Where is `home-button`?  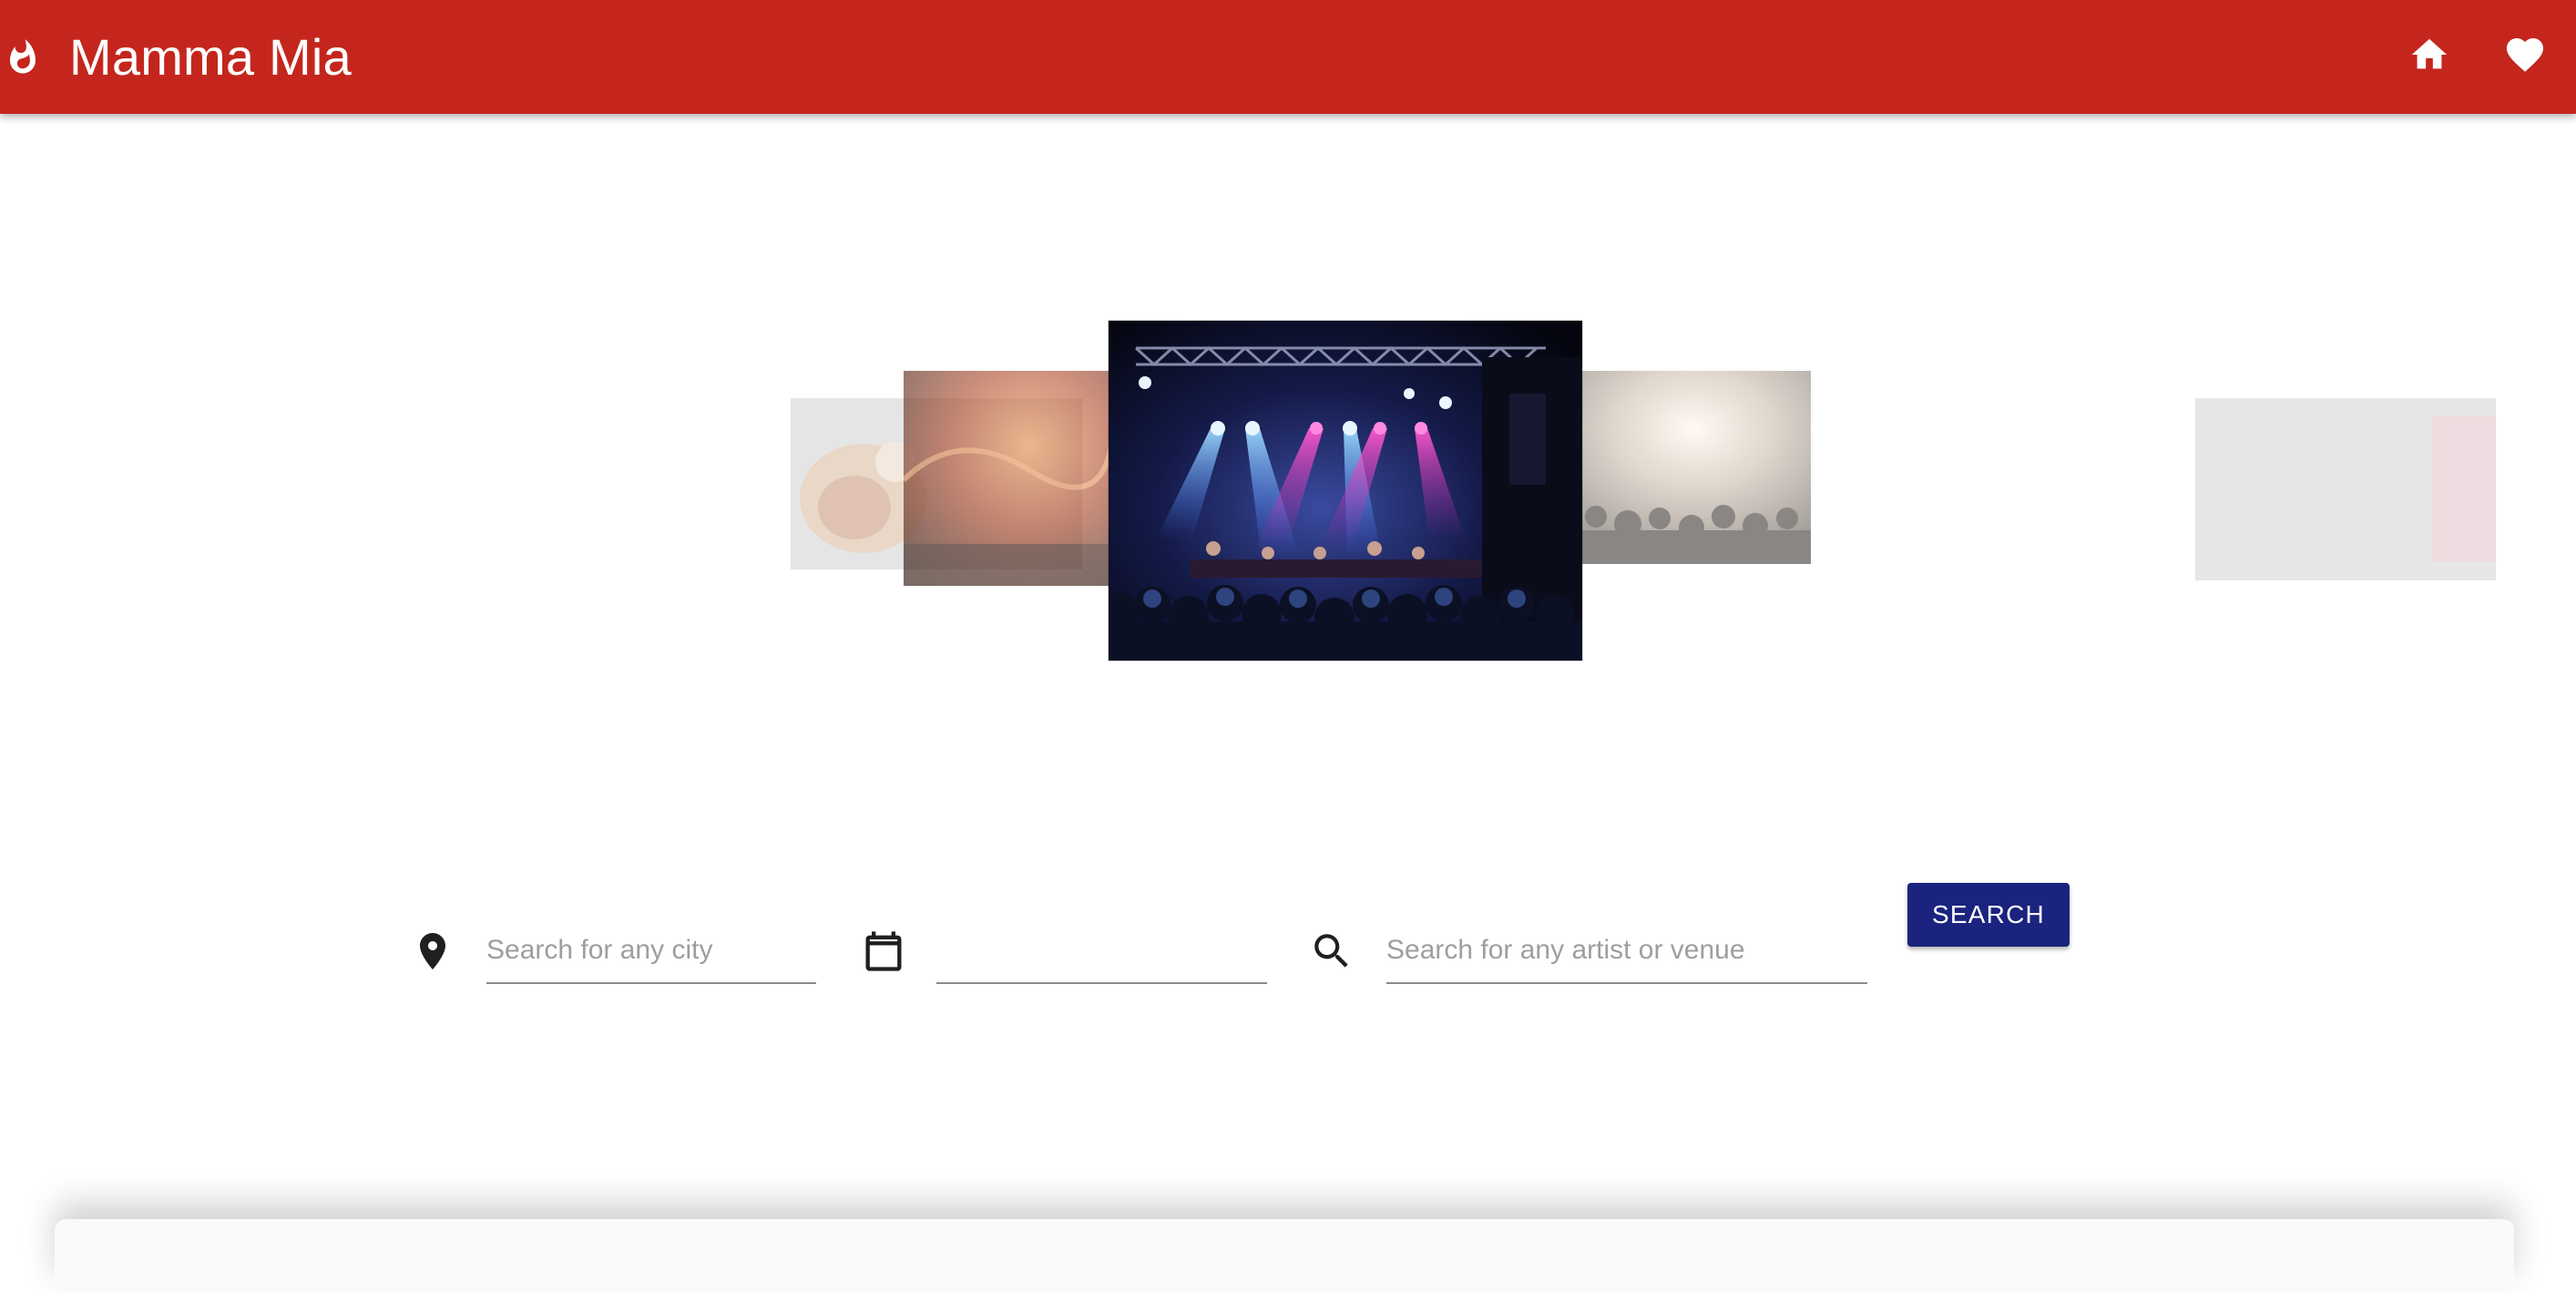 home-button is located at coordinates (2429, 56).